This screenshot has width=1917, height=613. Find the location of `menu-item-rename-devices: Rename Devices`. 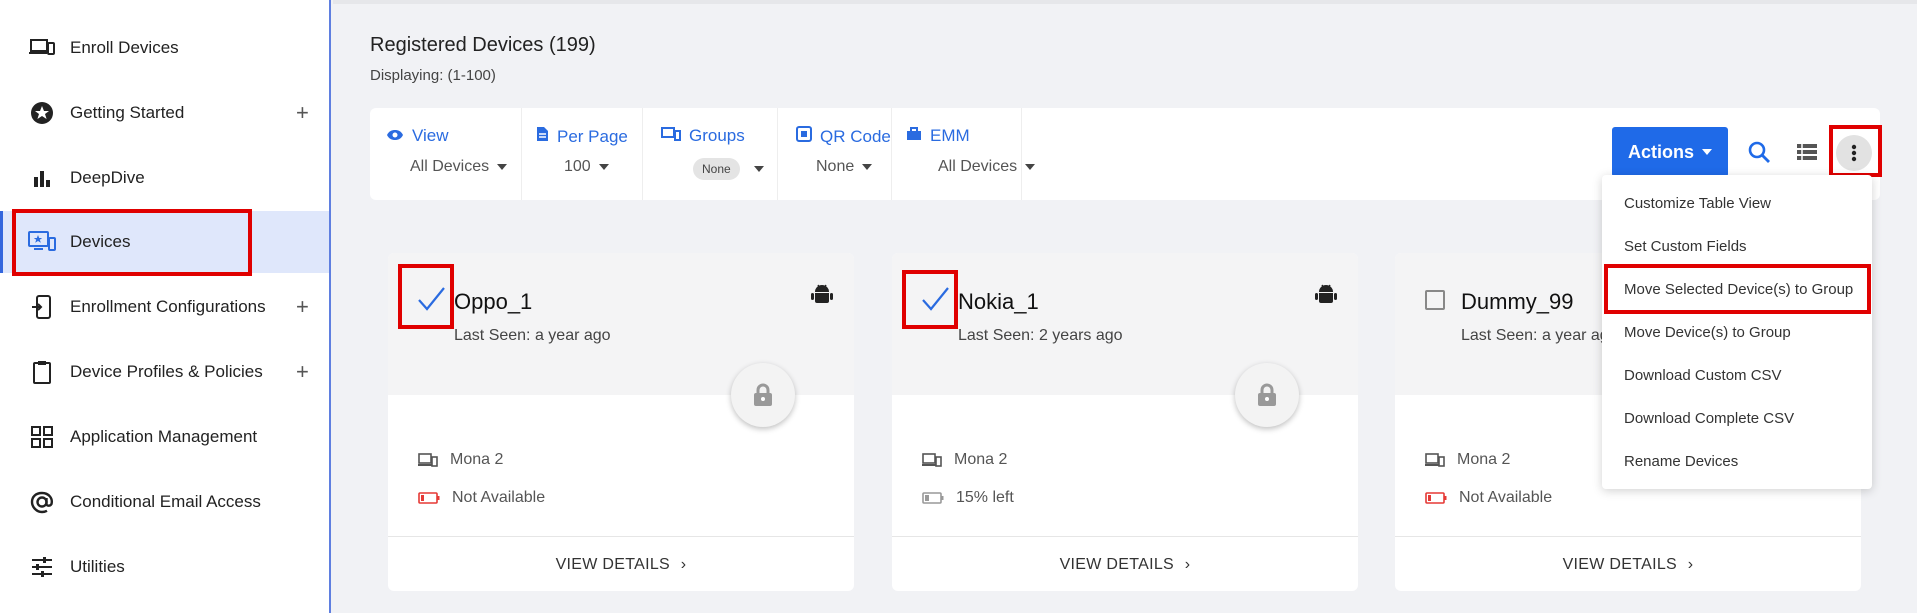

menu-item-rename-devices: Rename Devices is located at coordinates (1681, 461).